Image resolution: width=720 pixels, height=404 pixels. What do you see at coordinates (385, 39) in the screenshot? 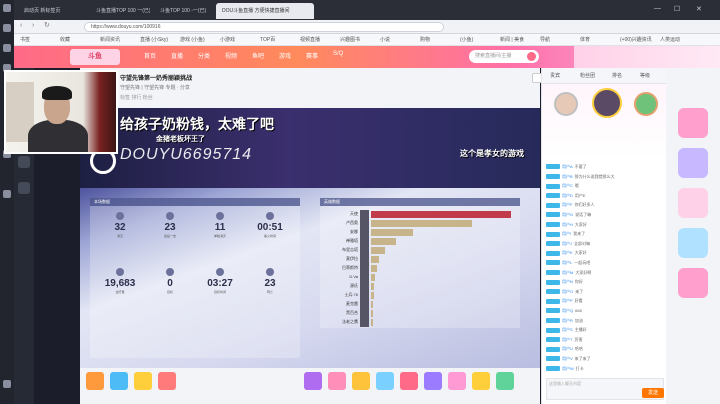
I see `bookmark-item: 小说` at bounding box center [385, 39].